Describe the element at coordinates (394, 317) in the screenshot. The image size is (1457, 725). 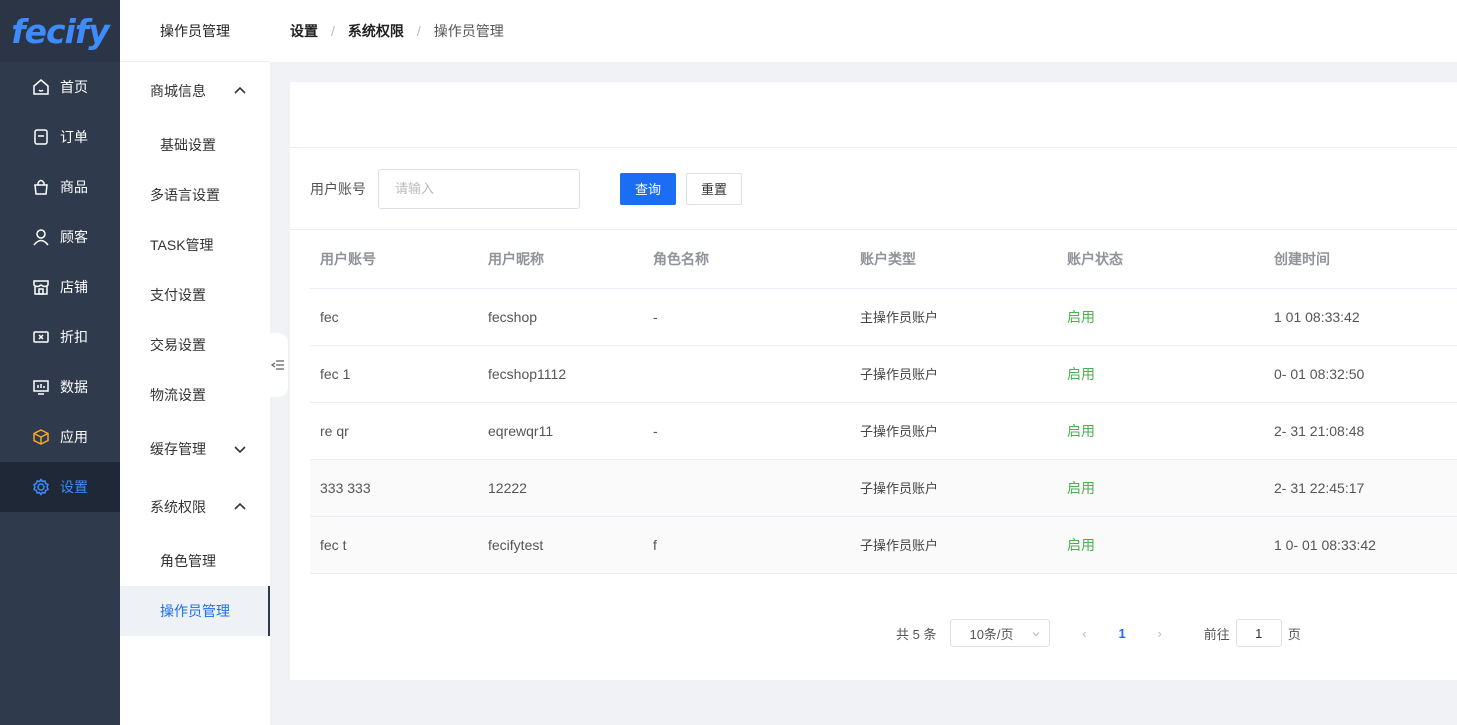
I see `cell-account: fec` at that location.